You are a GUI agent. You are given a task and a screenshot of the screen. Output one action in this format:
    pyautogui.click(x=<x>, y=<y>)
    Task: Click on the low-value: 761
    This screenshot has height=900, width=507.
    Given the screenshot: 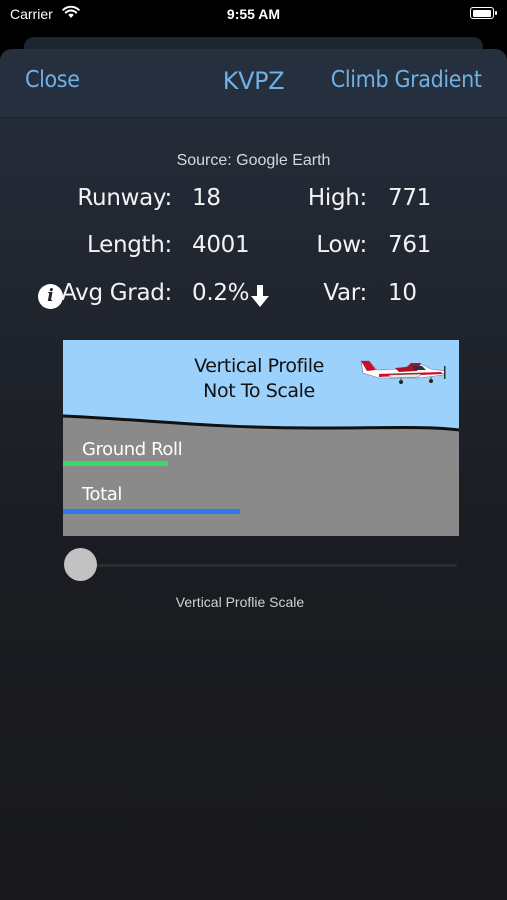 What is the action you would take?
    pyautogui.click(x=409, y=245)
    